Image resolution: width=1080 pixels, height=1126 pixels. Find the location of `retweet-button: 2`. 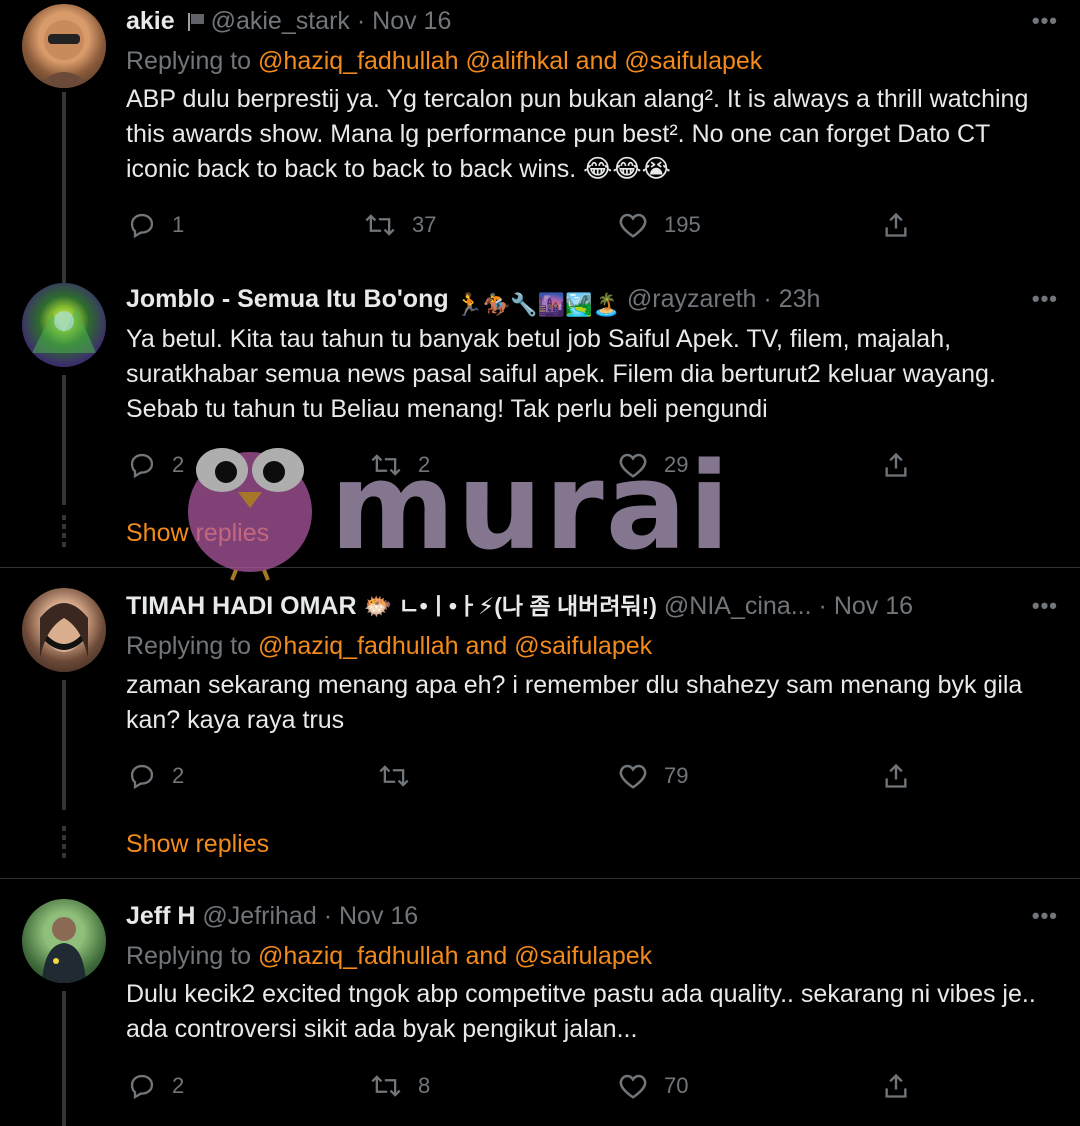

retweet-button: 2 is located at coordinates (400, 465).